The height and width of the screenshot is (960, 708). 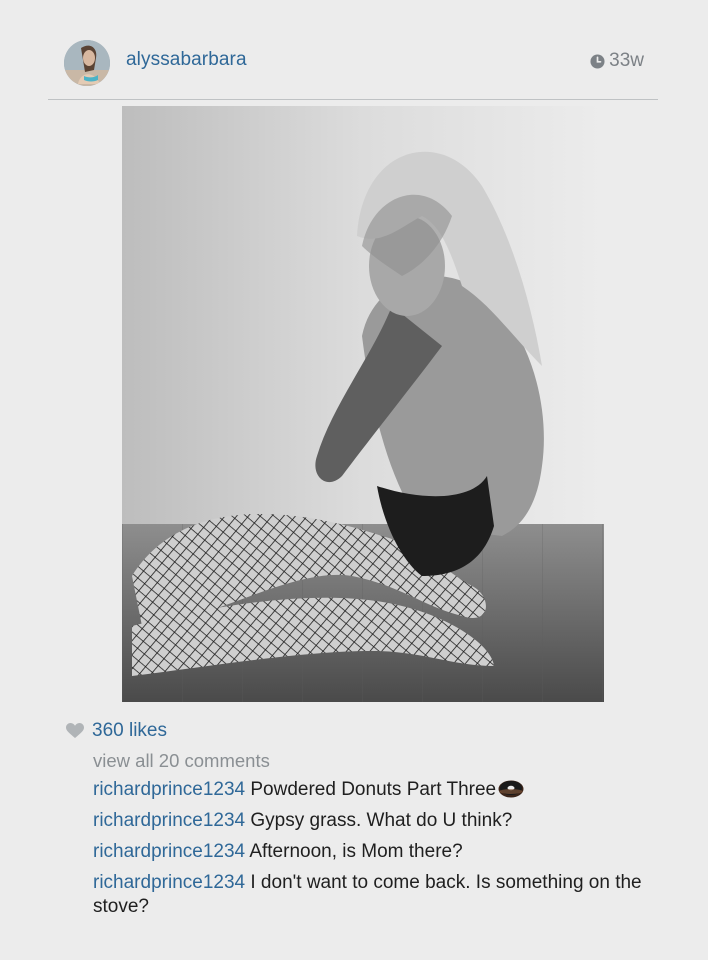 I want to click on view-all-comments-link: view all 20 comments, so click(x=181, y=761).